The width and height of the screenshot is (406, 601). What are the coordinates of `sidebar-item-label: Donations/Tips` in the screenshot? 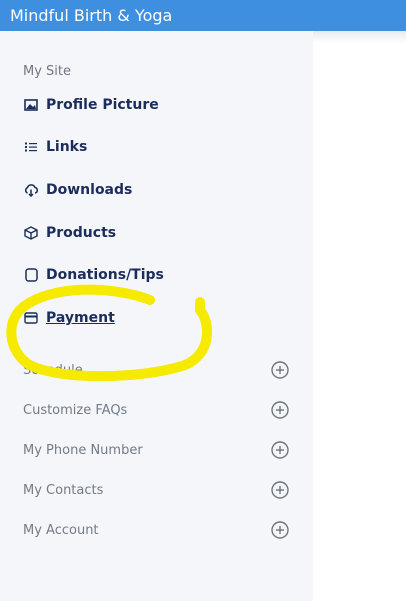 It's located at (105, 275).